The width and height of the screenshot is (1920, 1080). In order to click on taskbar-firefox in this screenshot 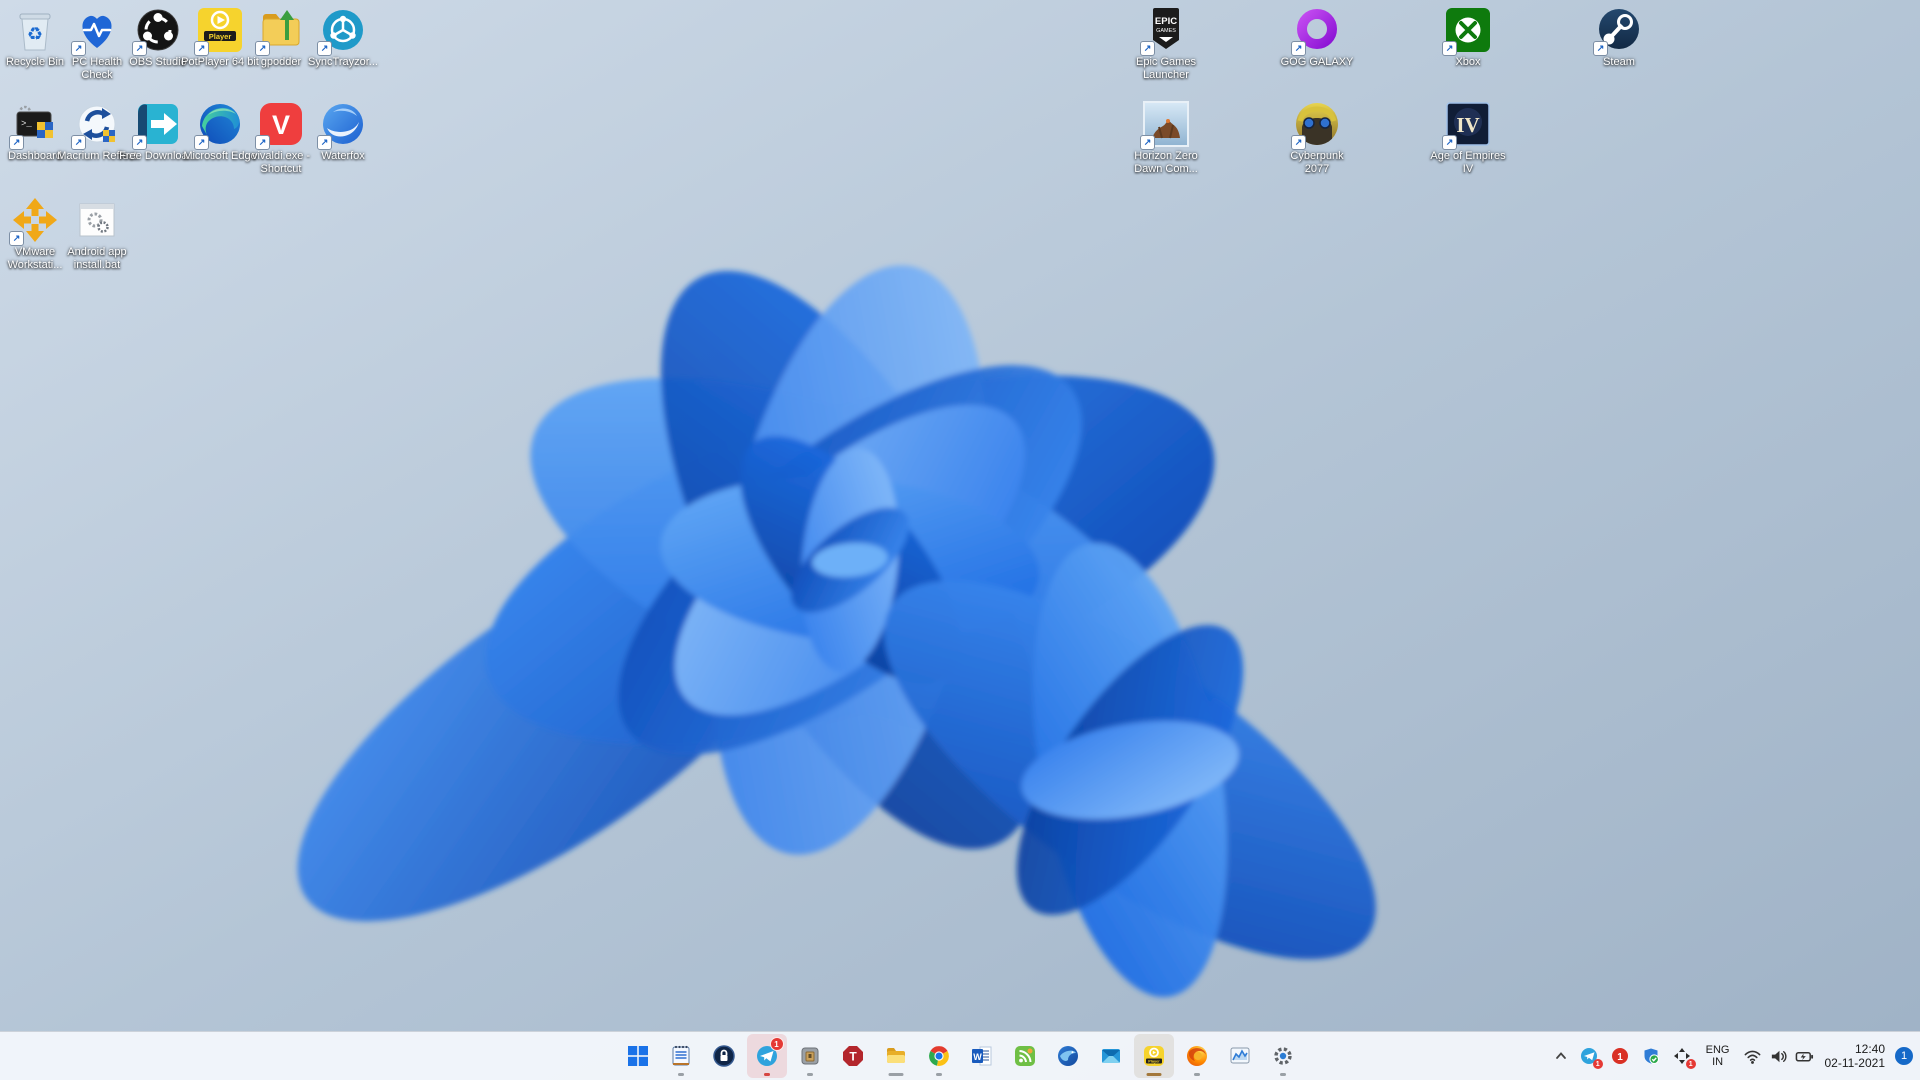, I will do `click(1197, 1056)`.